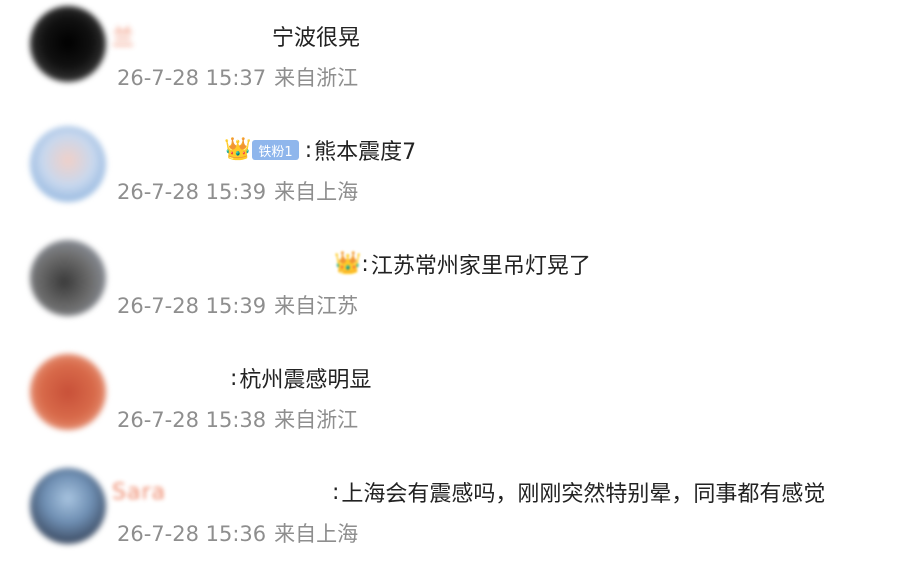 Image resolution: width=900 pixels, height=568 pixels. I want to click on comment-line: : 杭州震感明显, so click(241, 378).